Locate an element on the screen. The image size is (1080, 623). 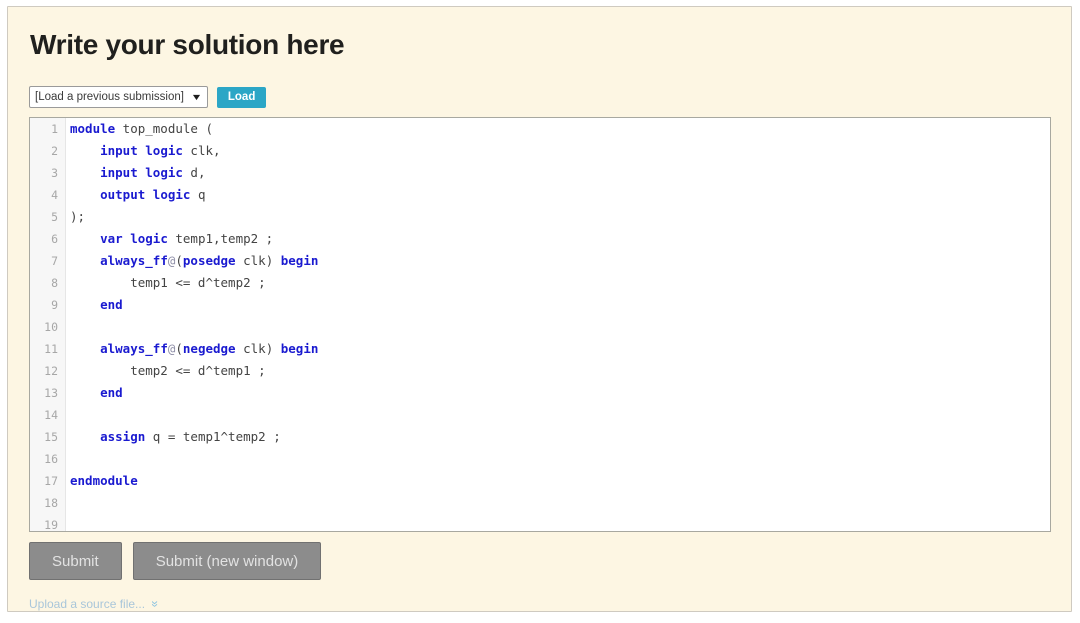
upload-source-file-link: Upload a source file... » is located at coordinates (96, 604).